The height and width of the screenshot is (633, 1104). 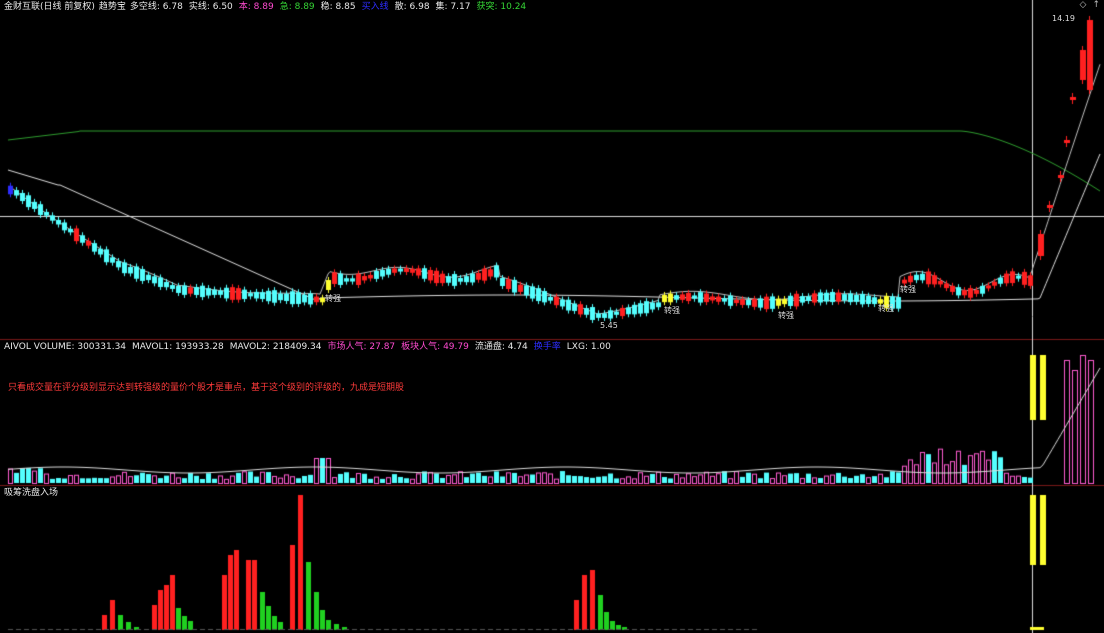 What do you see at coordinates (412, 7) in the screenshot?
I see `header-item-6: 散: 6.98` at bounding box center [412, 7].